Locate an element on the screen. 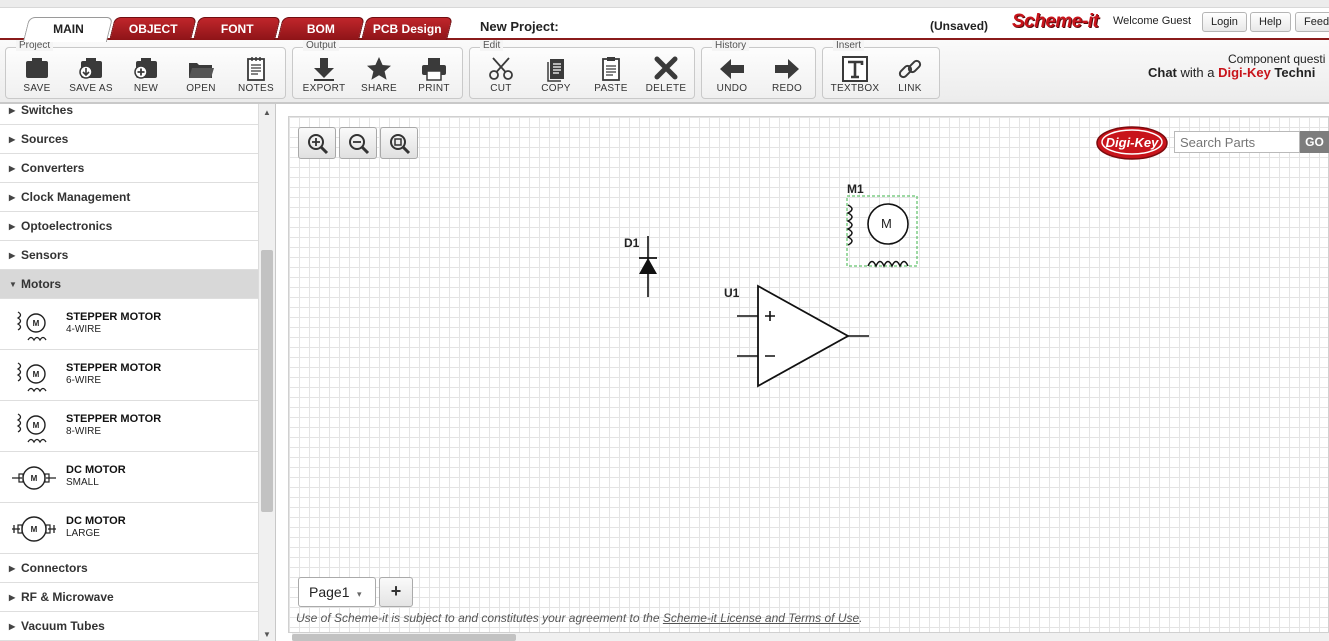 Image resolution: width=1329 pixels, height=641 pixels. delete-button: DELETE is located at coordinates (666, 76).